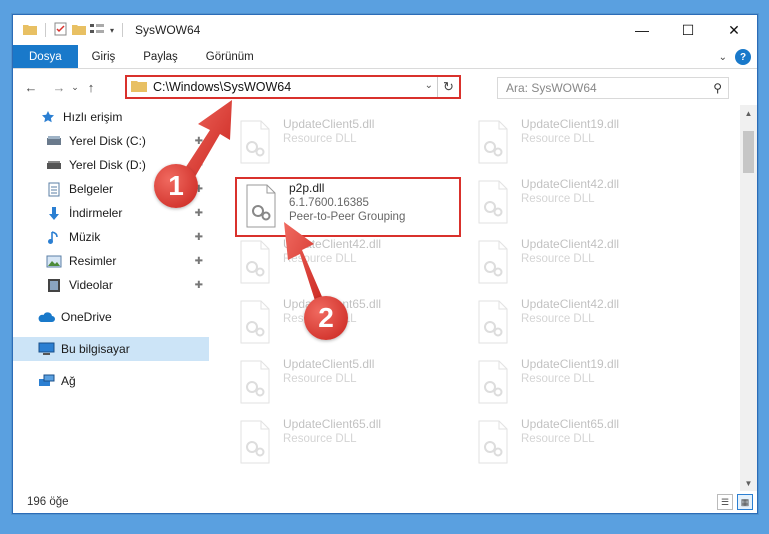 This screenshot has height=534, width=769. I want to click on properties-icon, so click(61, 30).